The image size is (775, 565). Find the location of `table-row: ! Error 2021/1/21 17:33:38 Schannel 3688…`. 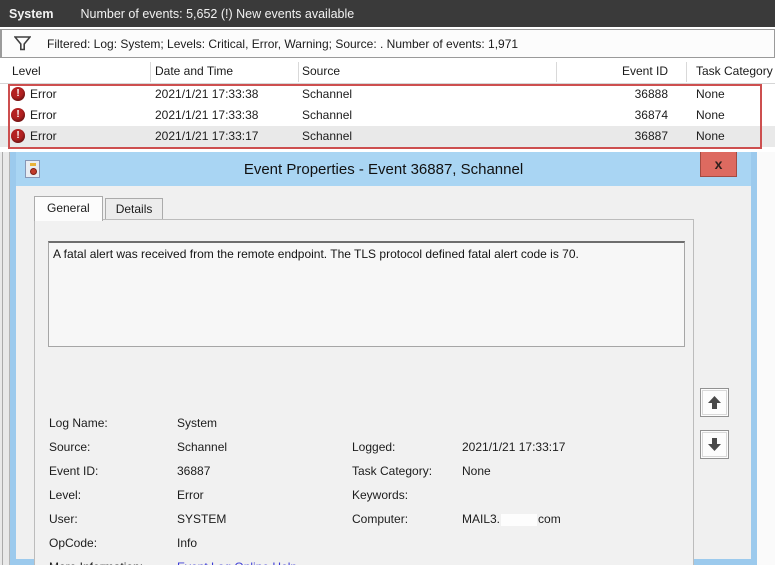

table-row: ! Error 2021/1/21 17:33:38 Schannel 3688… is located at coordinates (387, 94).